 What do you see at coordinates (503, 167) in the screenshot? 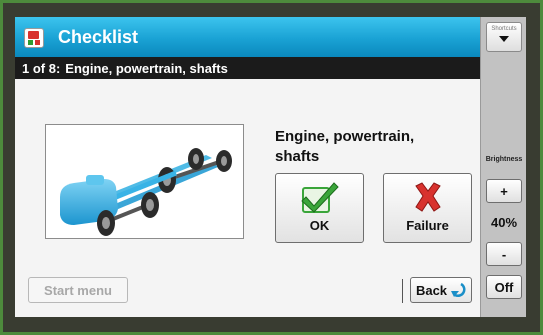
I see `sidebar: Shortcuts Brightness + 40% - Off` at bounding box center [503, 167].